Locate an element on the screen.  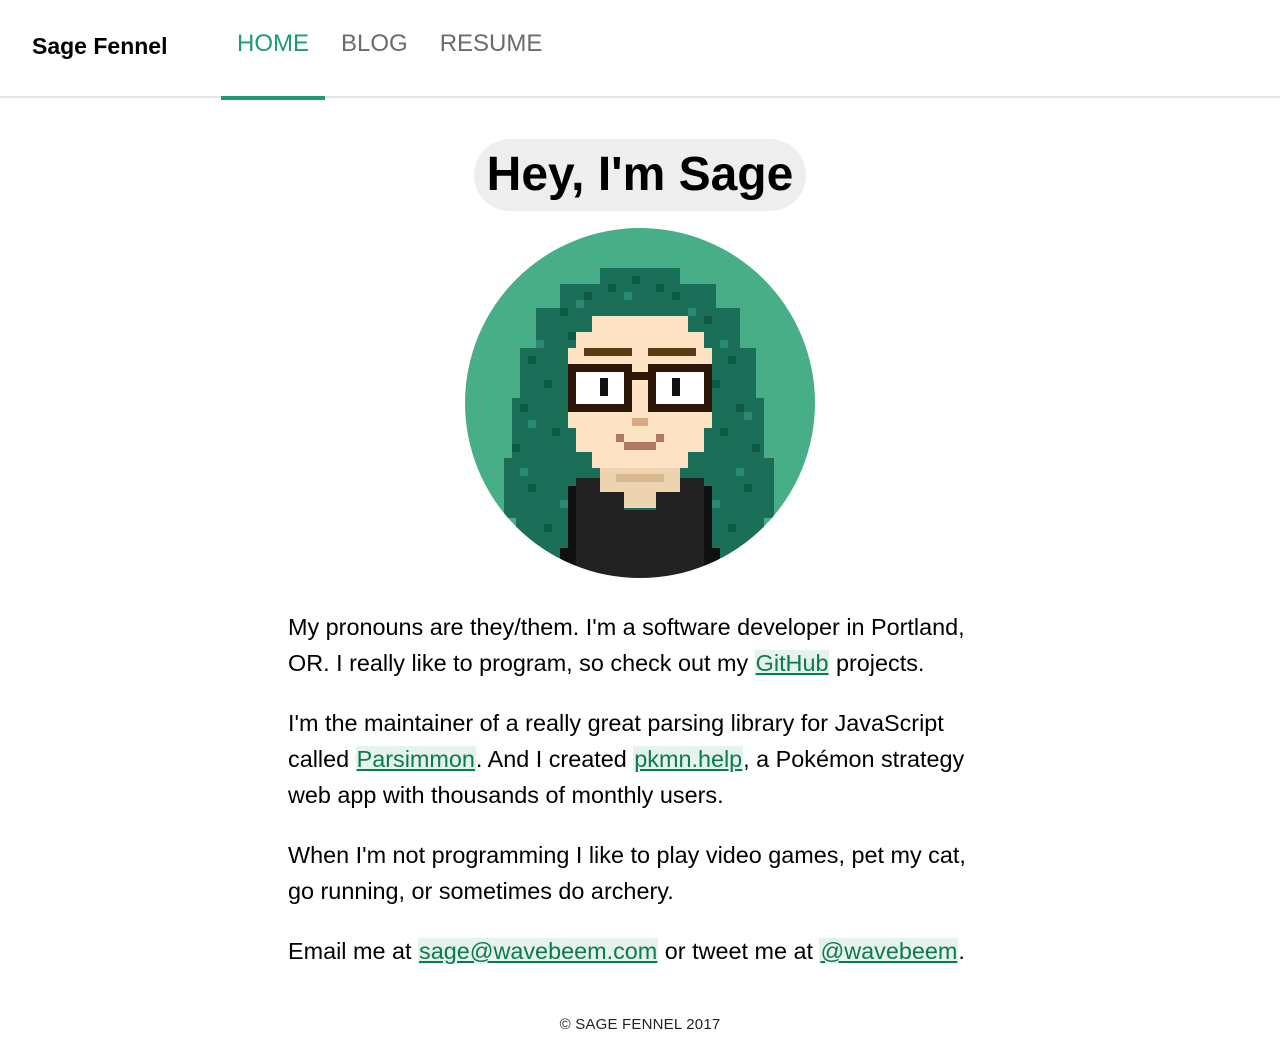
nav-resume: RESUME is located at coordinates (491, 49).